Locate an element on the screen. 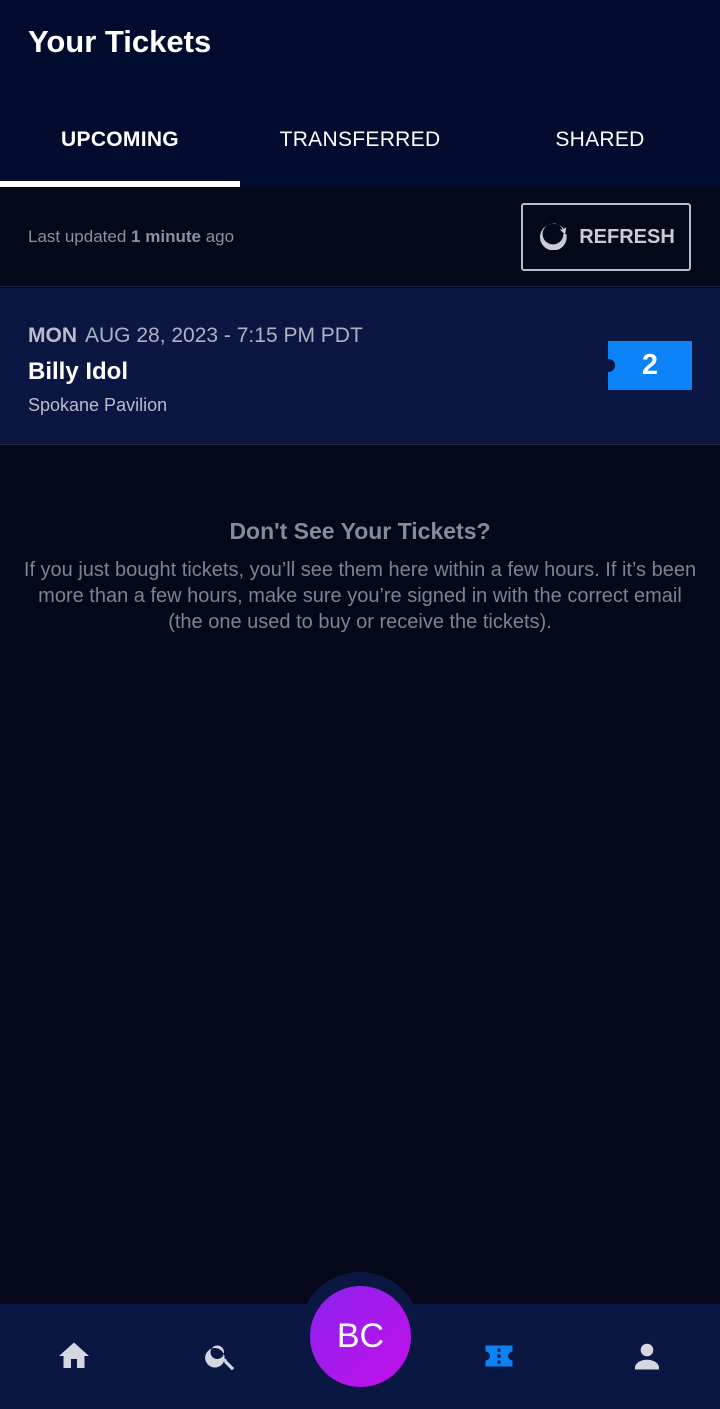 The image size is (720, 1409). nav-home is located at coordinates (74, 1358).